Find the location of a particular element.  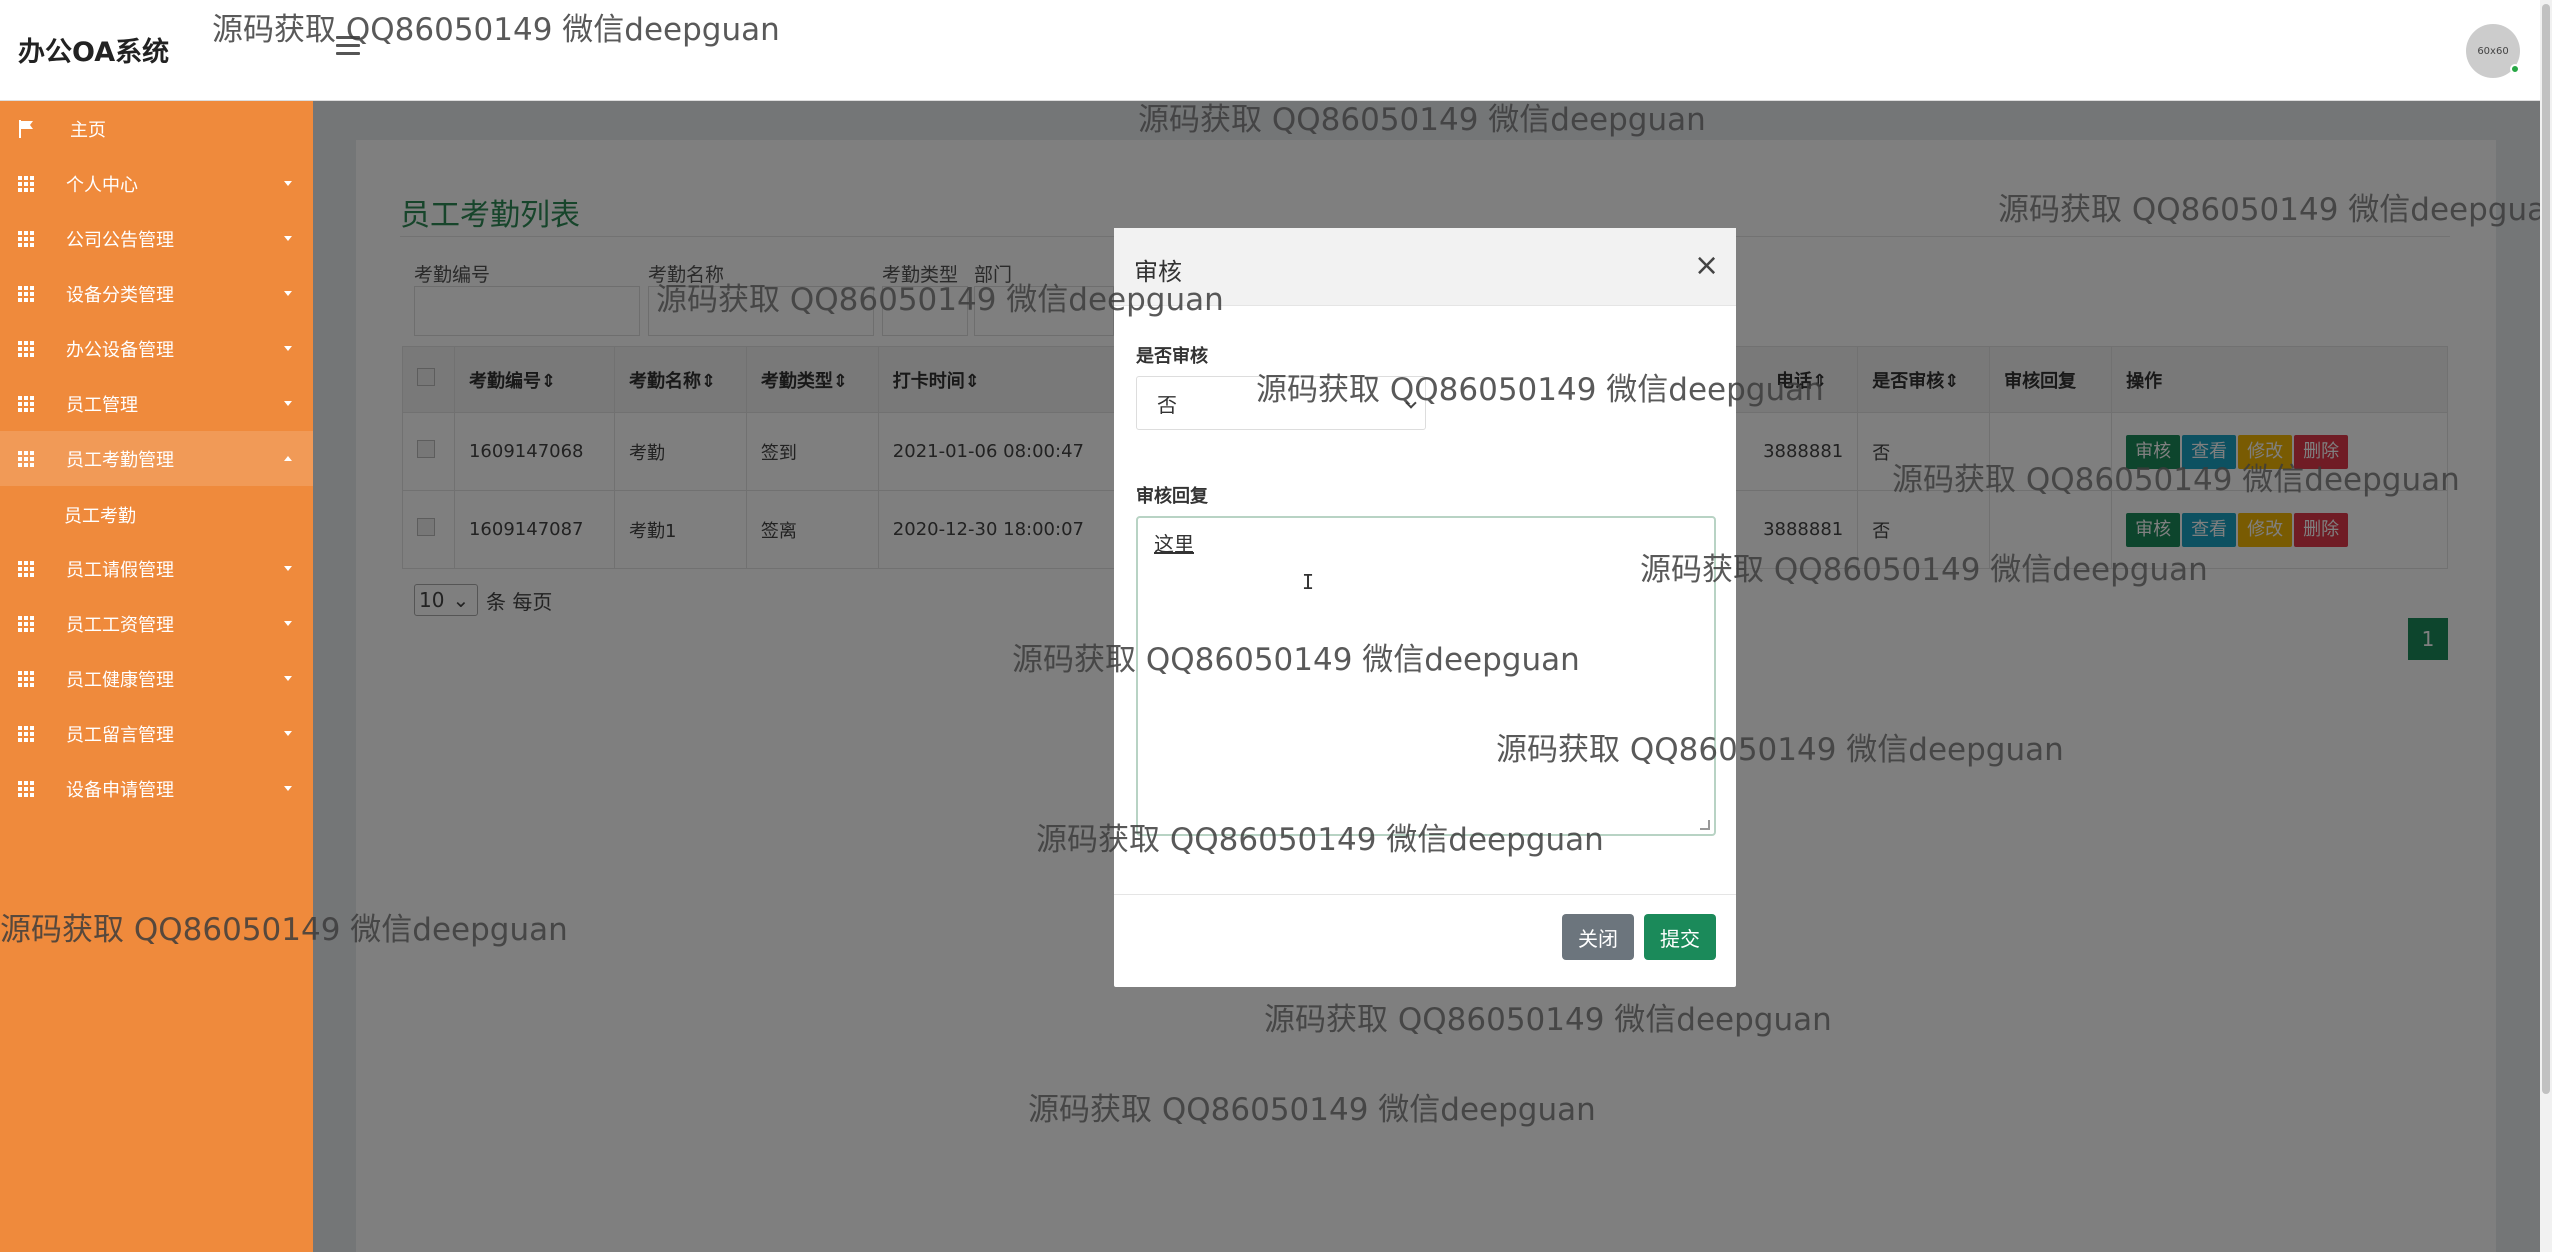

sidebar-item-leave: 员工请假管理 is located at coordinates (156, 568).